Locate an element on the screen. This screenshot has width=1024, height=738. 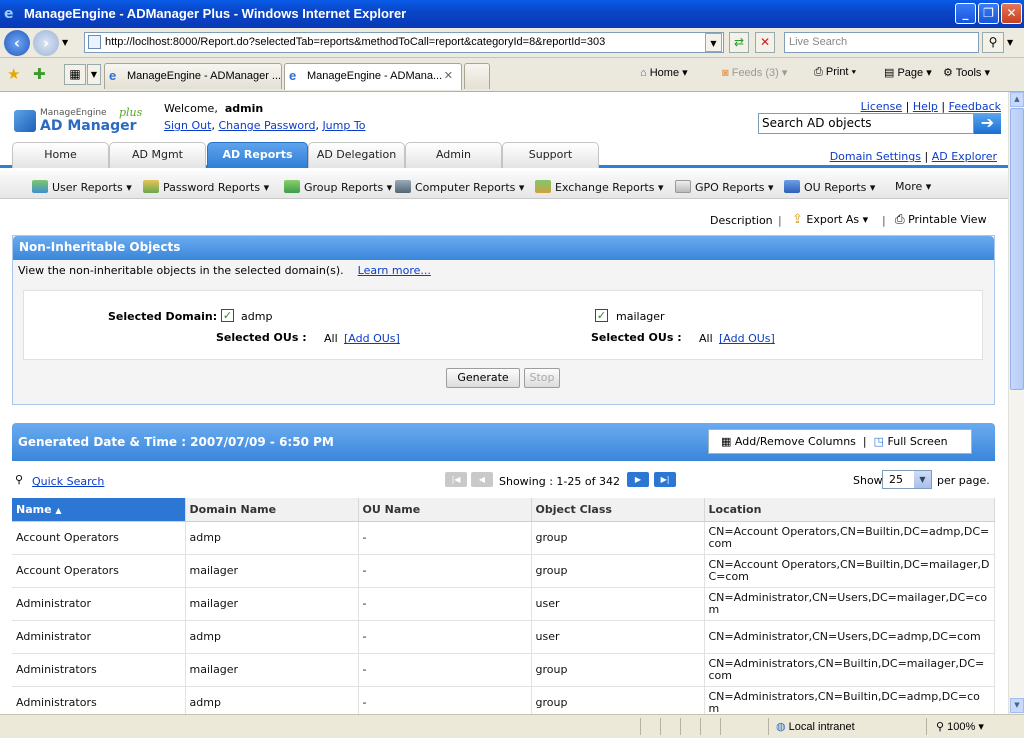
rows-per-page-select: 25 ▼ is located at coordinates (907, 479).